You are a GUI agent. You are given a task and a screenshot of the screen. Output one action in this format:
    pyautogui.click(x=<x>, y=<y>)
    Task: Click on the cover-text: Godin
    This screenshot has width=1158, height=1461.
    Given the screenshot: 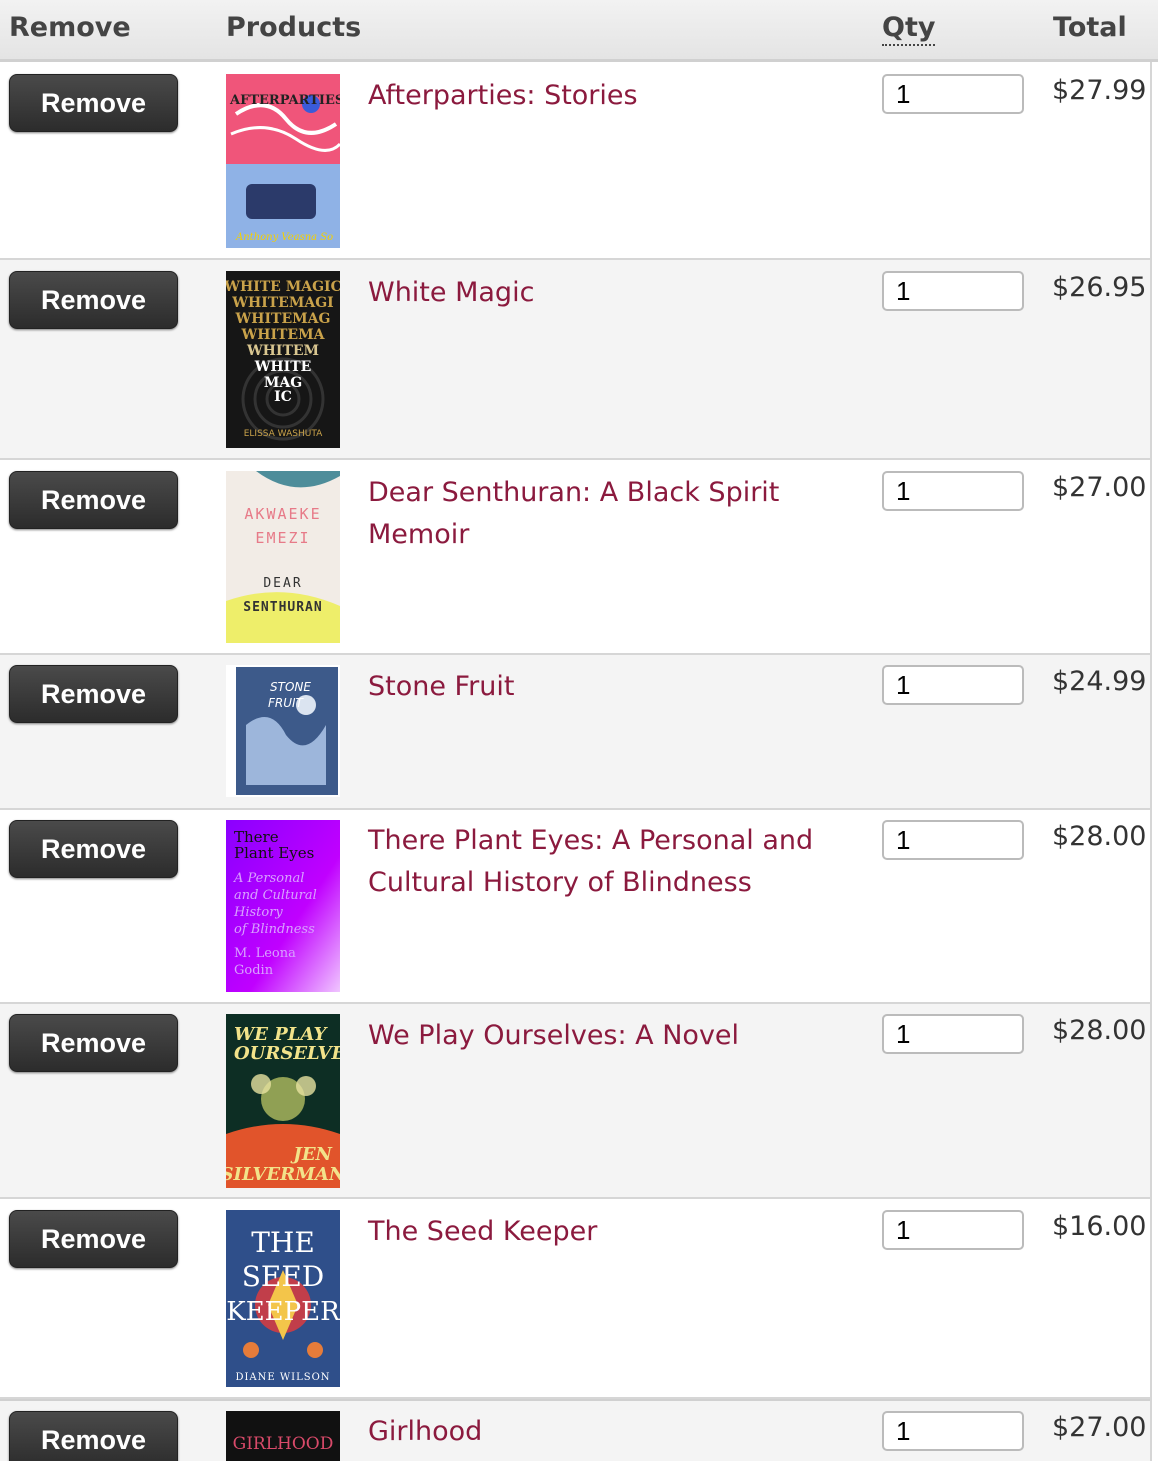 What is the action you would take?
    pyautogui.click(x=254, y=970)
    